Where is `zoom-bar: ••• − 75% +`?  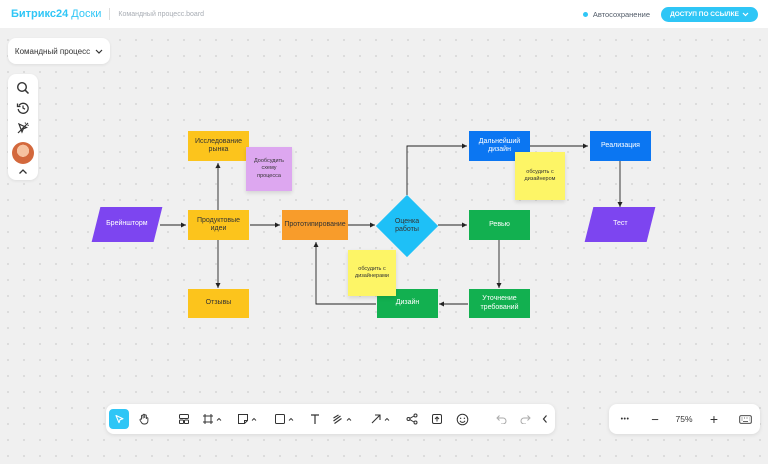 zoom-bar: ••• − 75% + is located at coordinates (684, 419).